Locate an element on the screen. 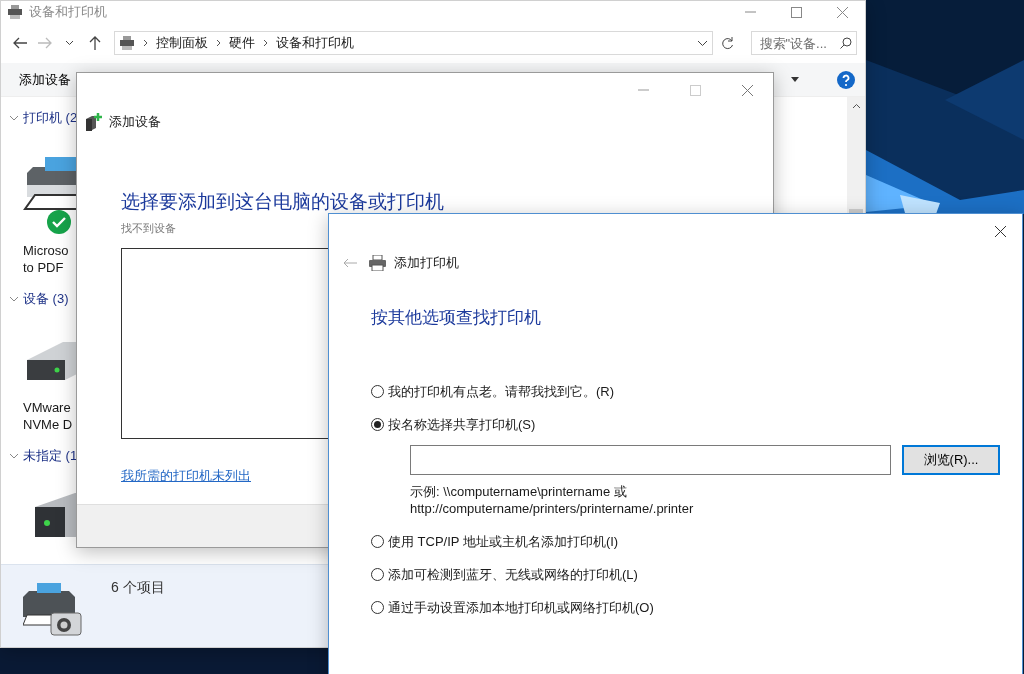 This screenshot has height=674, width=1024. toolbar-button: 添加设备 is located at coordinates (45, 79).